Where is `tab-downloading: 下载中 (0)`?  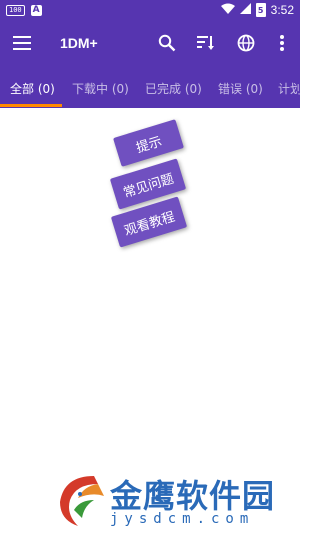 tab-downloading: 下载中 (0) is located at coordinates (100, 88).